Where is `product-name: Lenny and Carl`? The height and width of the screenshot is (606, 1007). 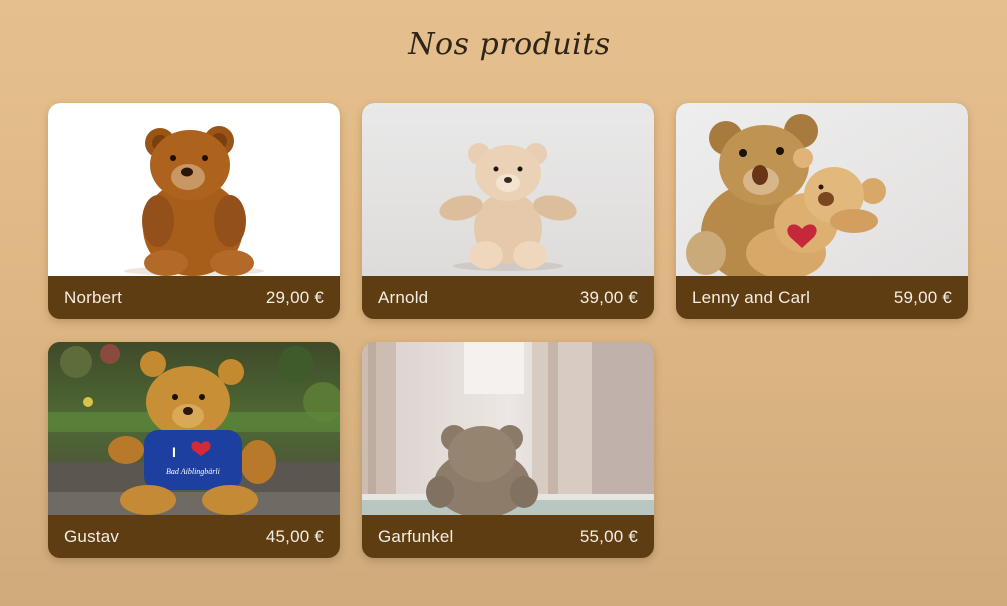 product-name: Lenny and Carl is located at coordinates (751, 297).